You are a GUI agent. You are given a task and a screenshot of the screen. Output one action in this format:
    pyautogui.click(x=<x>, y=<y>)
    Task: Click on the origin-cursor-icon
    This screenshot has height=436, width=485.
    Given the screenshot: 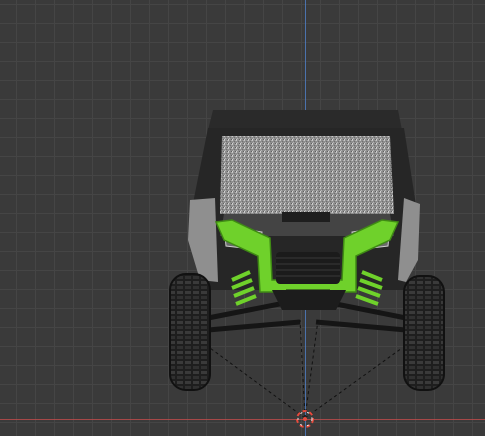 What is the action you would take?
    pyautogui.click(x=305, y=419)
    